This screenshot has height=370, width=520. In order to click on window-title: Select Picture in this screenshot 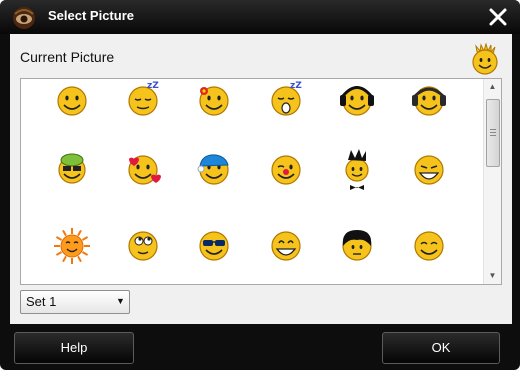, I will do `click(91, 15)`.